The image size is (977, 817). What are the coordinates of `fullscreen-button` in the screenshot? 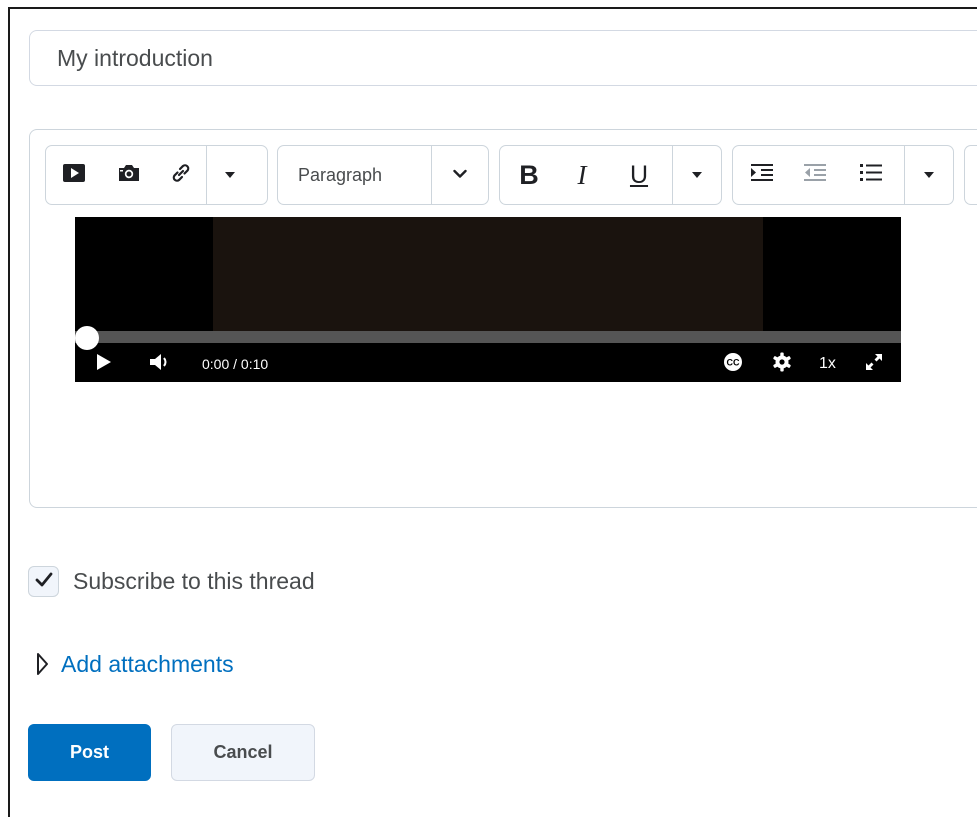 It's located at (876, 364).